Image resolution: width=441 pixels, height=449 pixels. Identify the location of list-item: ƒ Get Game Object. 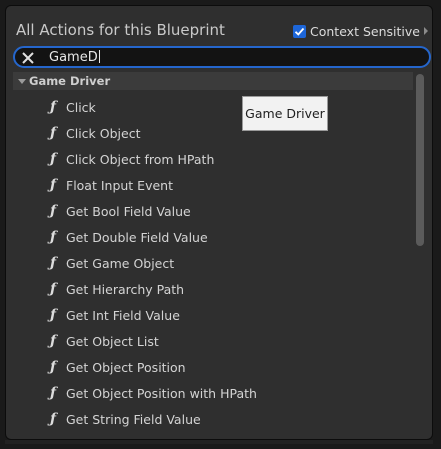
(110, 263).